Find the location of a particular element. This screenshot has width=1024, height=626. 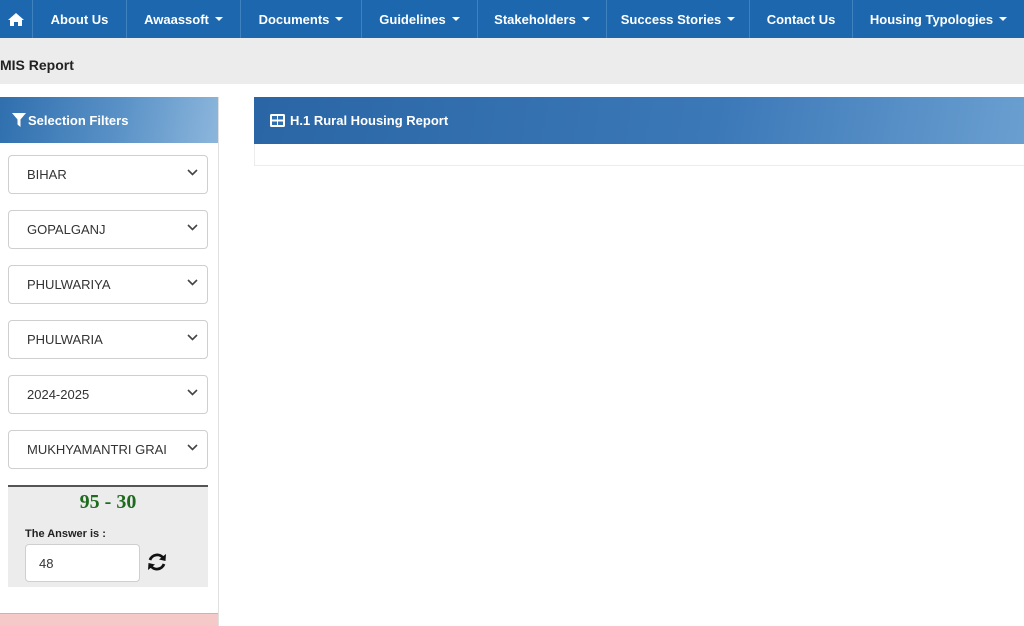

nav-contact-us: Contact Us is located at coordinates (801, 19).